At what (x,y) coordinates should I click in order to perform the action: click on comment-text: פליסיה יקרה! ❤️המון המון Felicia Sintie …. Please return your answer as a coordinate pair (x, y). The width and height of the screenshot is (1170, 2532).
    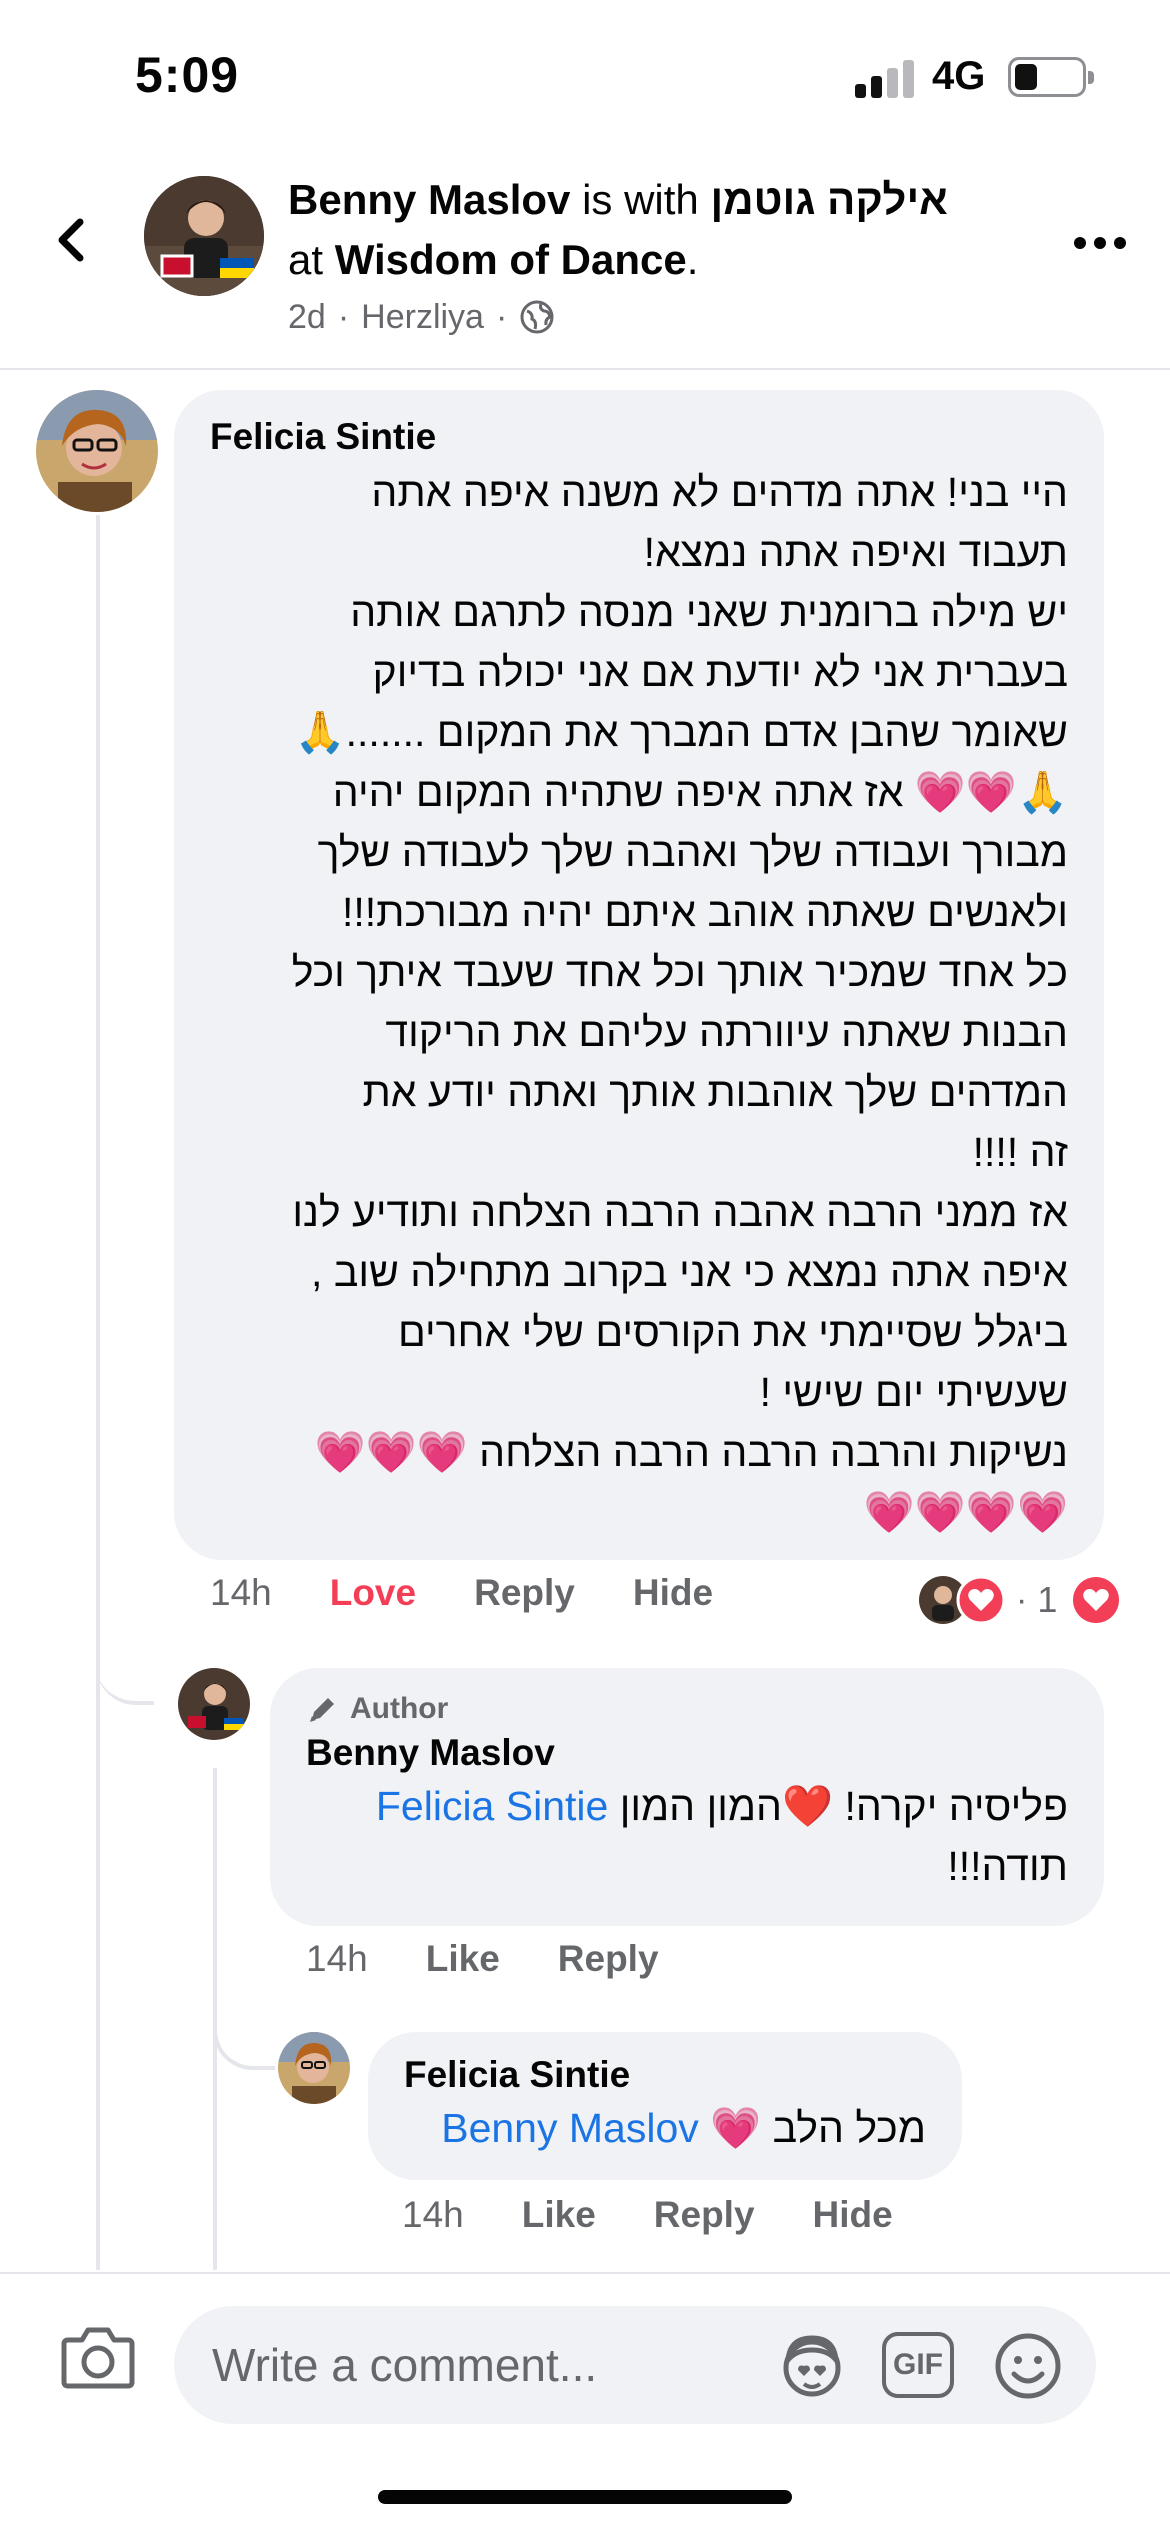
    Looking at the image, I should click on (687, 1836).